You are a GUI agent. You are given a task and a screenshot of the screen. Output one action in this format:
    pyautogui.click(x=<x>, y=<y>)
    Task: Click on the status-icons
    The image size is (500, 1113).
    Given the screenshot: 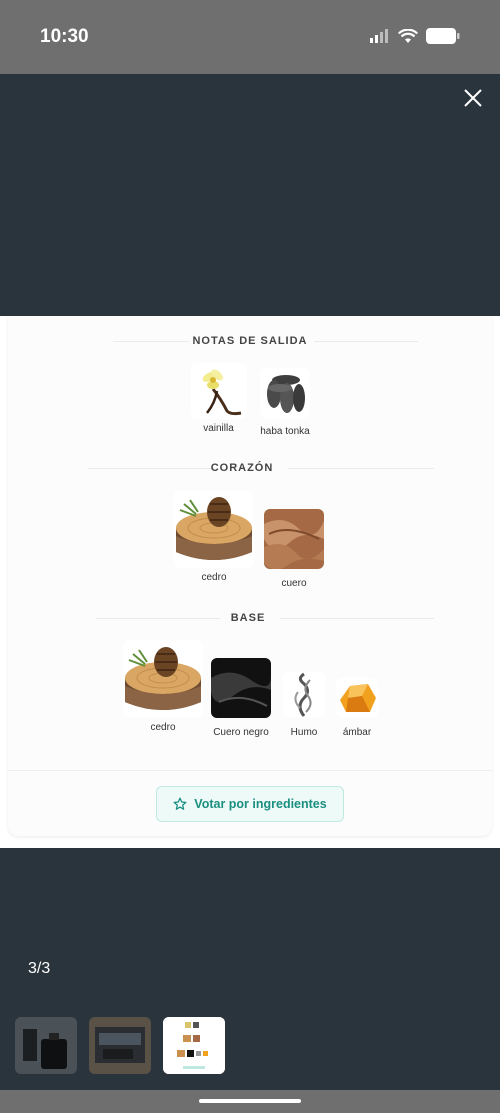 What is the action you would take?
    pyautogui.click(x=415, y=36)
    